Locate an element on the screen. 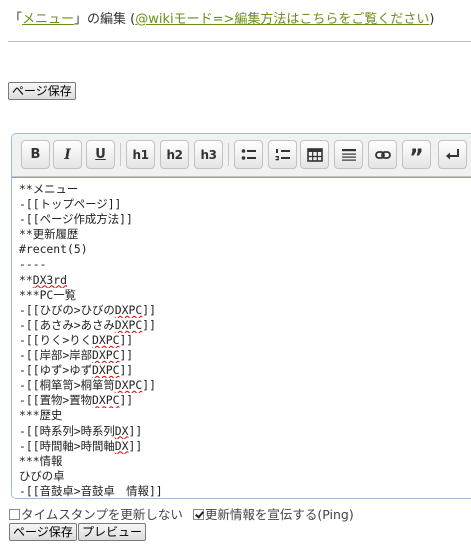  editor-line: -[[時間軸>時間軸DX]] is located at coordinates (81, 445).